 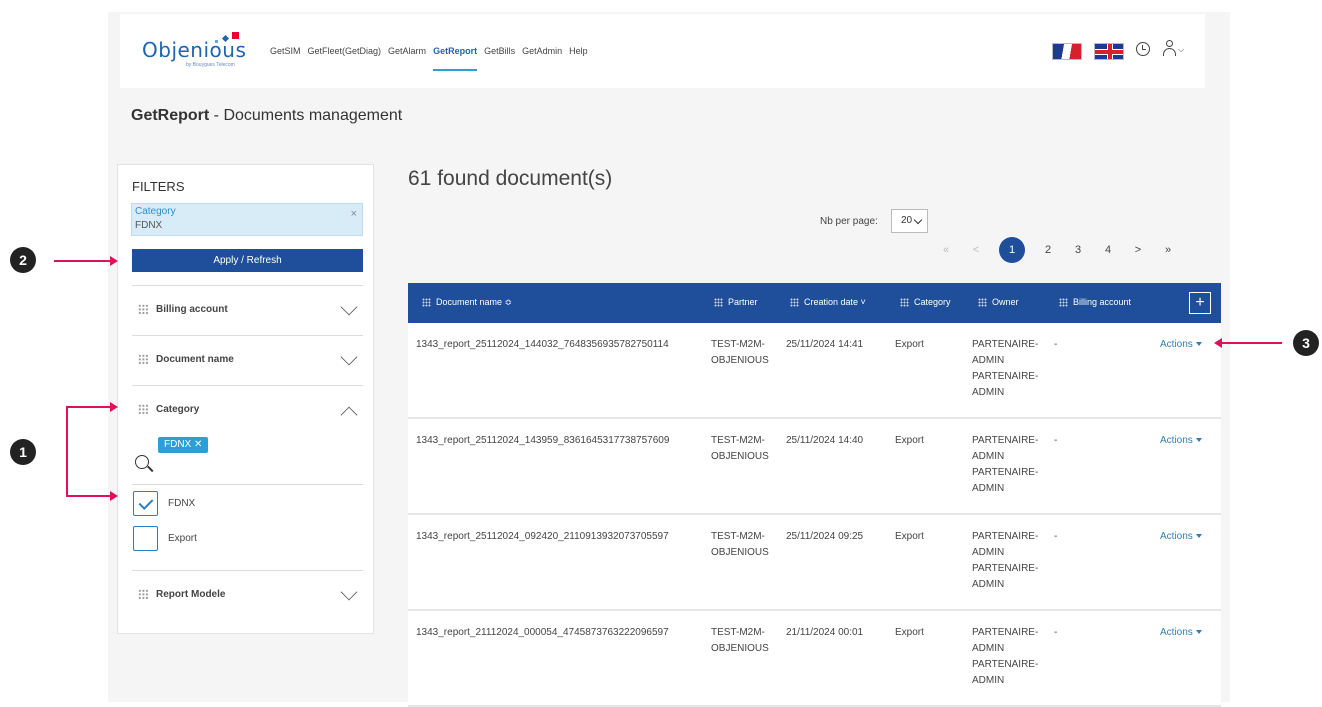 What do you see at coordinates (89, 496) in the screenshot?
I see `callout-1-arrow-bottom` at bounding box center [89, 496].